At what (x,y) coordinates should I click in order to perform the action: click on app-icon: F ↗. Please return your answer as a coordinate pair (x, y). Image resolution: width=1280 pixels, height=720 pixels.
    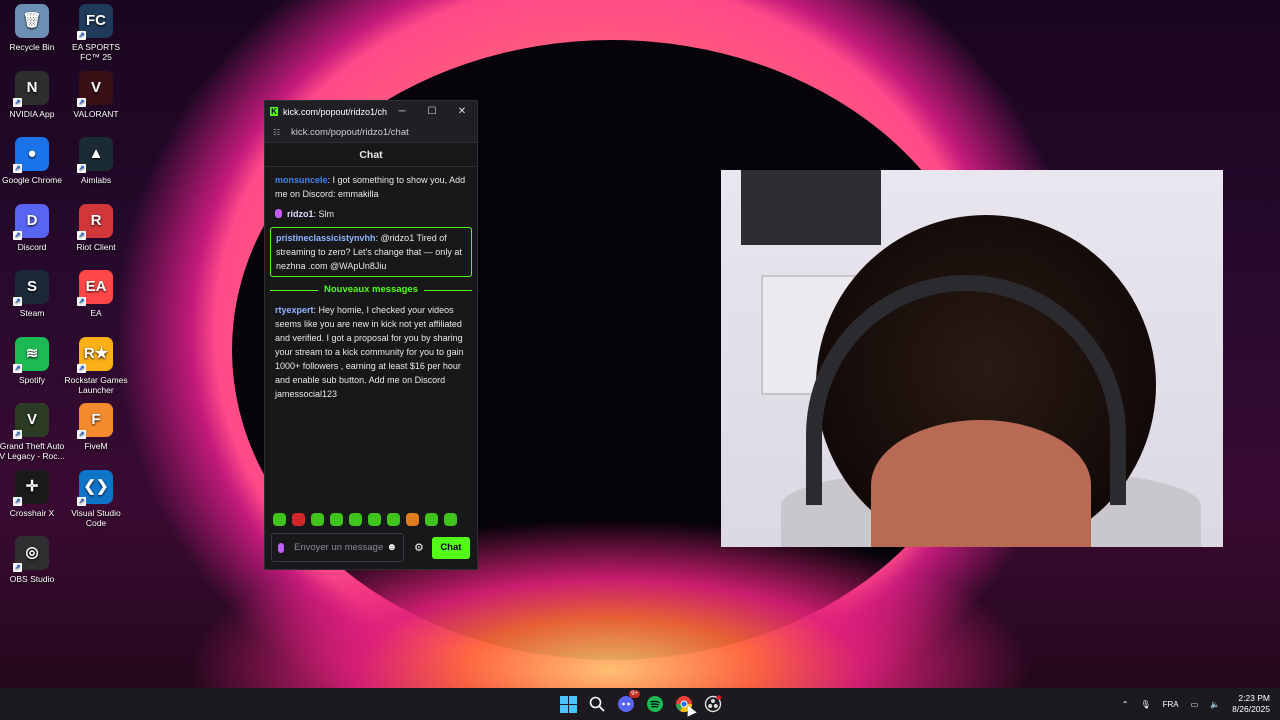
    Looking at the image, I should click on (95, 421).